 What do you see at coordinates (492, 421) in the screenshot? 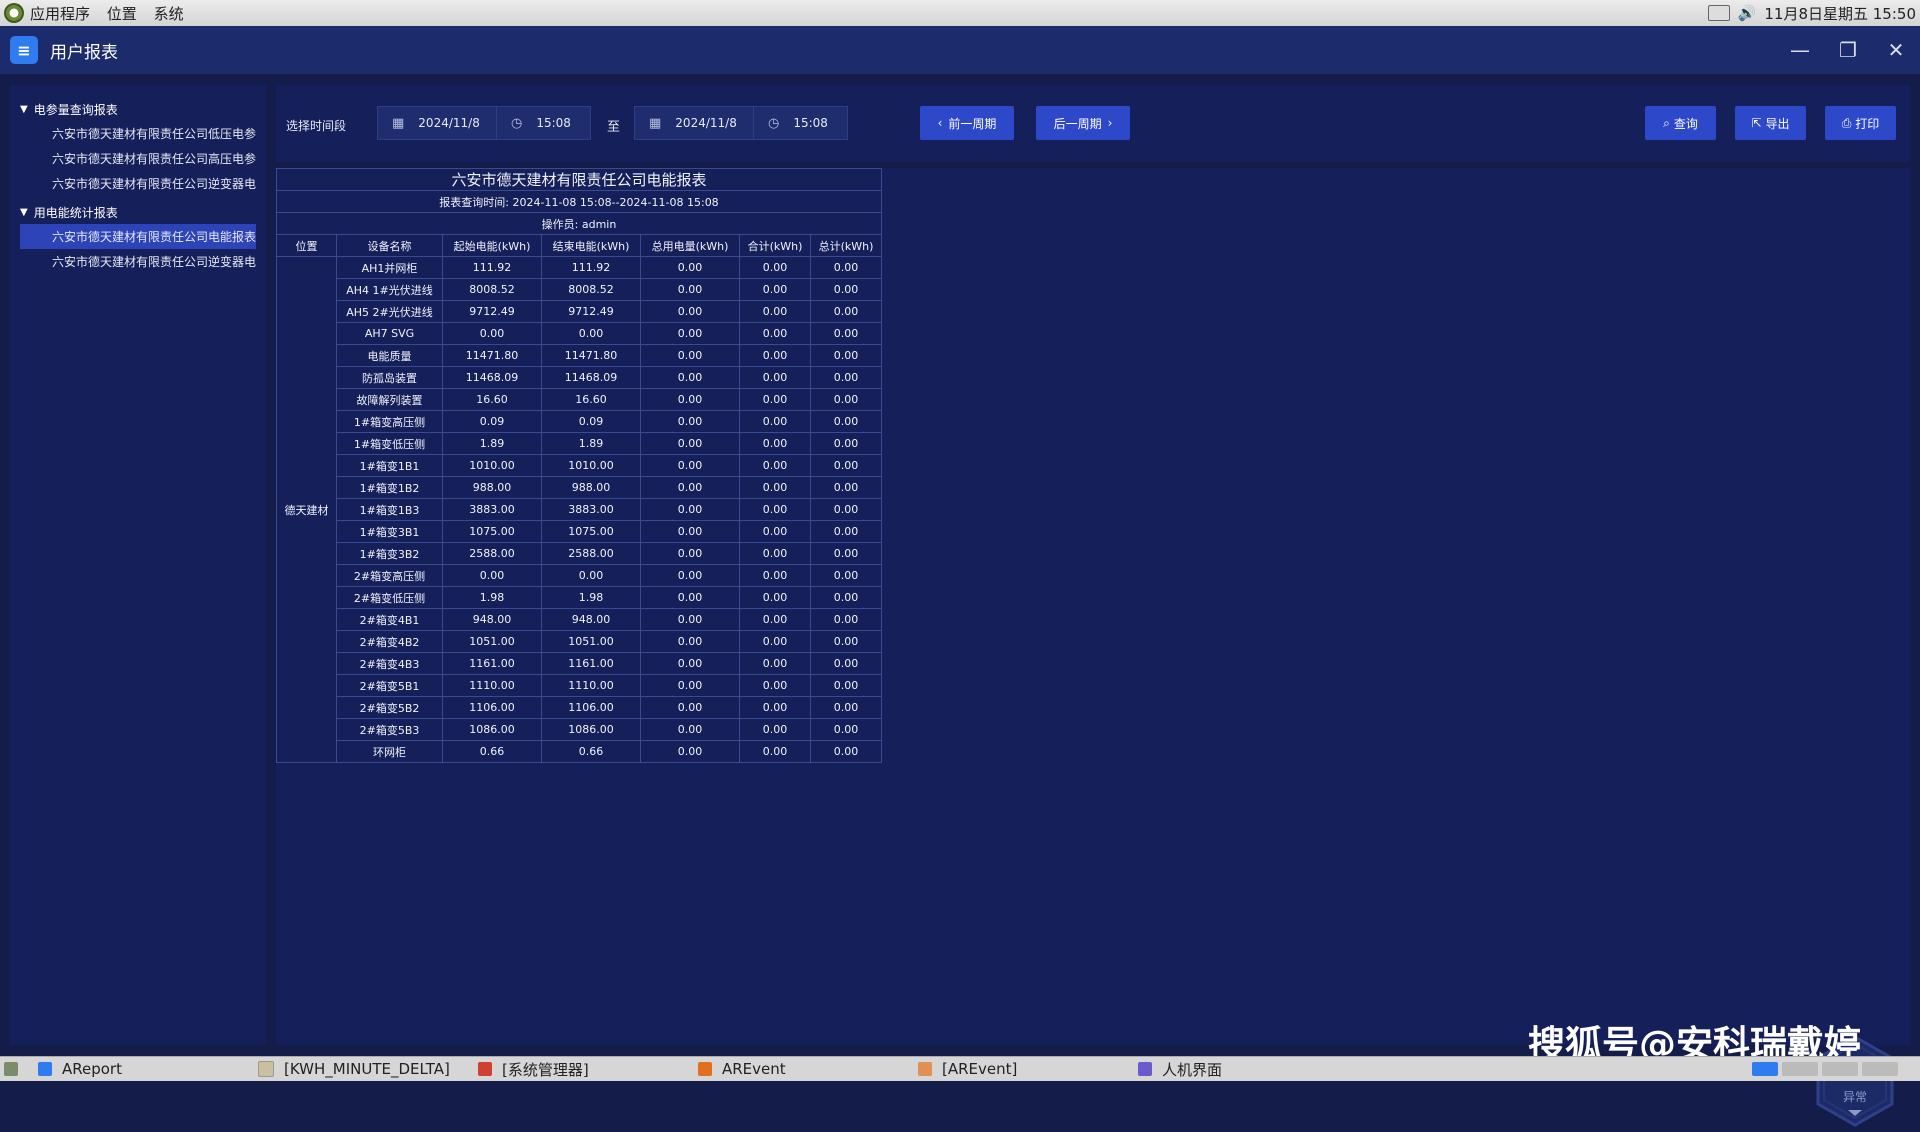
I see `value-cell: 0.09` at bounding box center [492, 421].